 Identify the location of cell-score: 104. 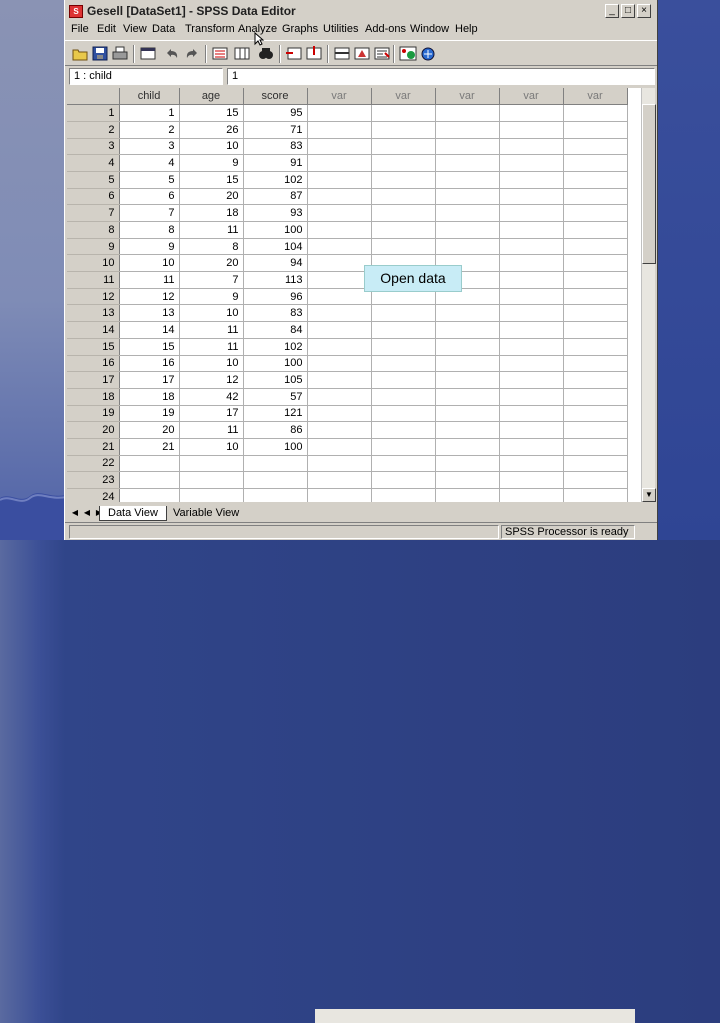
(275, 247).